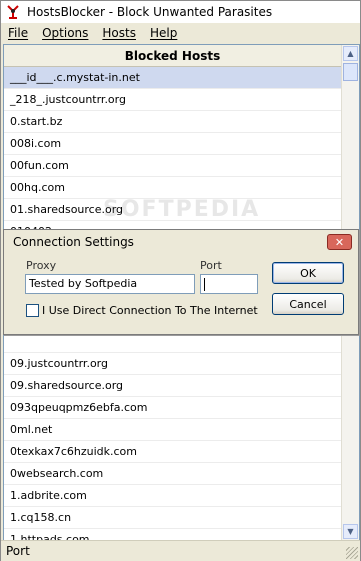 The image size is (361, 561). What do you see at coordinates (172, 166) in the screenshot?
I see `list-item: 00fun.com` at bounding box center [172, 166].